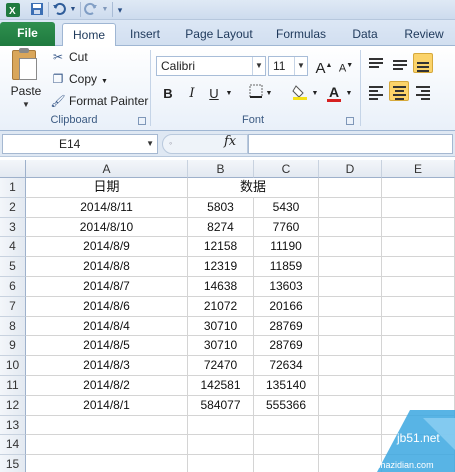  I want to click on redo-dropdown-icon: ▼, so click(105, 10).